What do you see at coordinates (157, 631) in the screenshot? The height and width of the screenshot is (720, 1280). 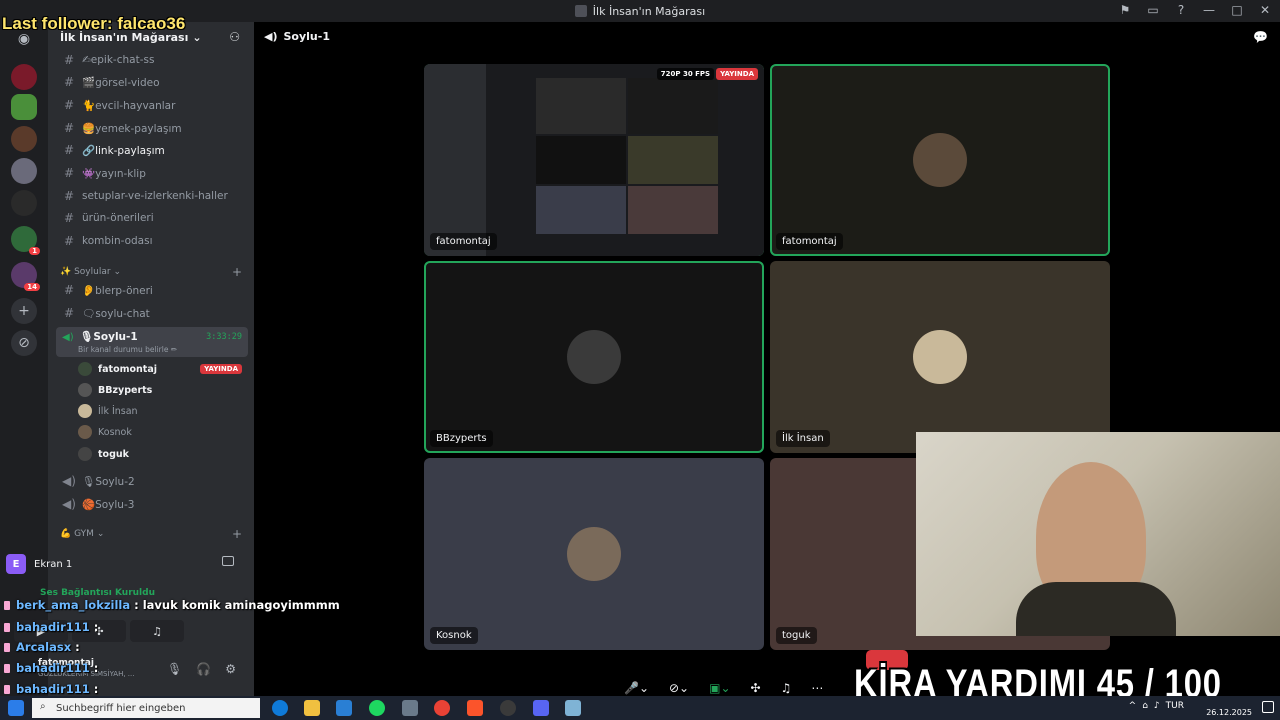 I see `soundboard-button: ♫` at bounding box center [157, 631].